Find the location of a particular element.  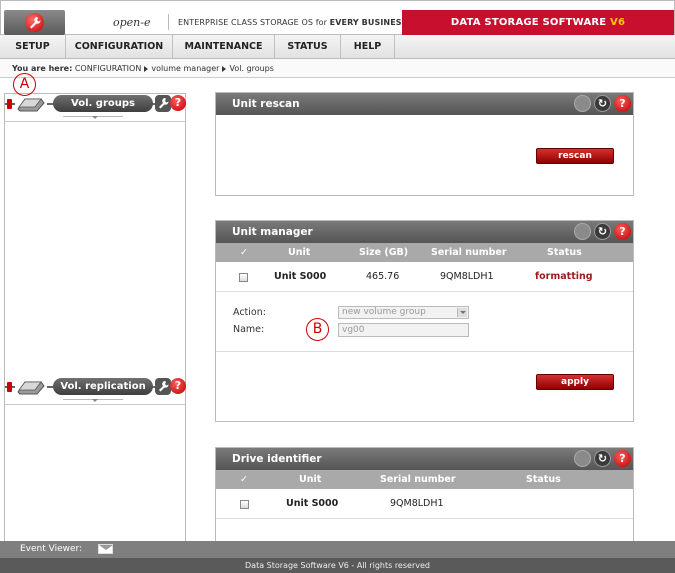

unit-rescan-panel: Unit rescan ↻ ? rescan is located at coordinates (424, 144).